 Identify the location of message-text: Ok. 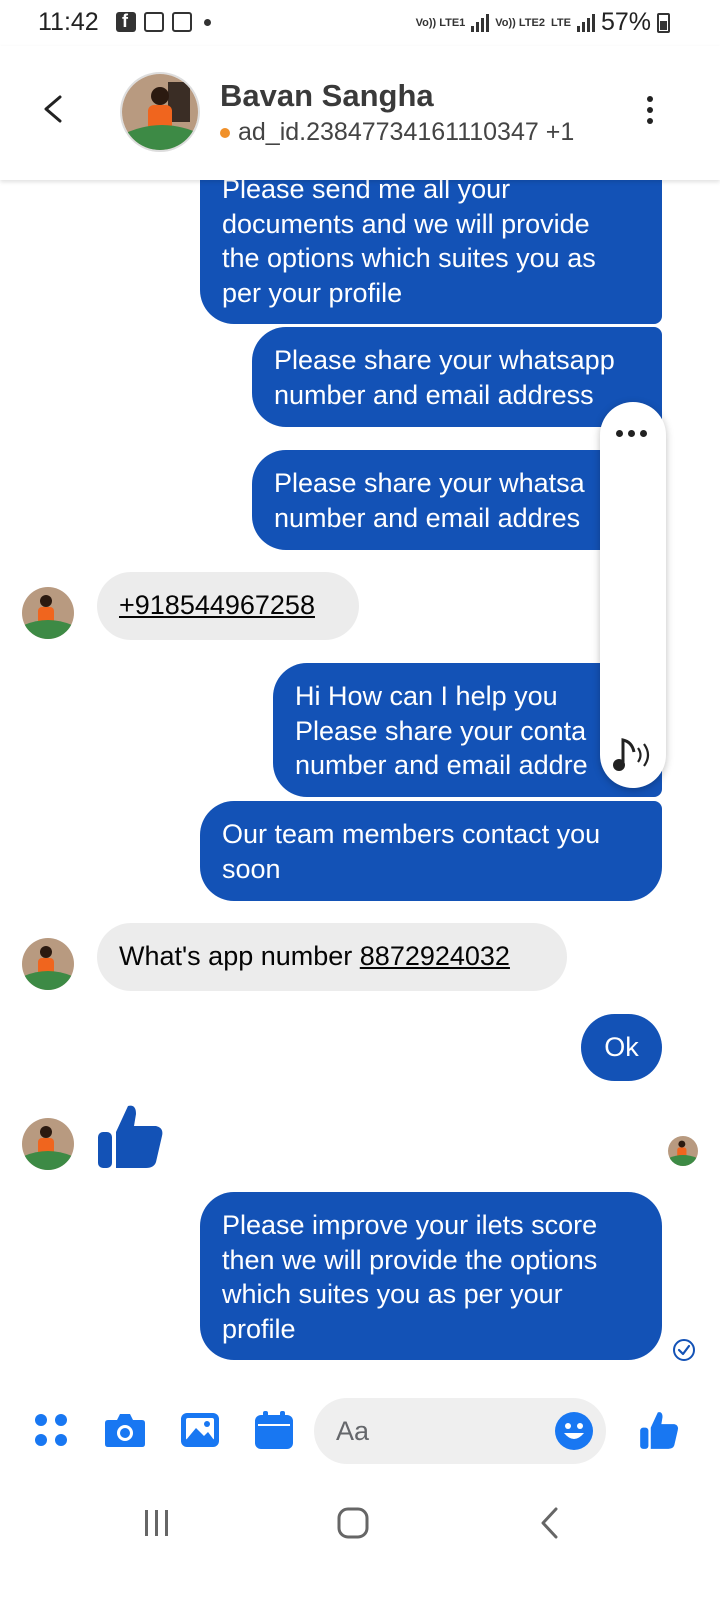
(621, 1047).